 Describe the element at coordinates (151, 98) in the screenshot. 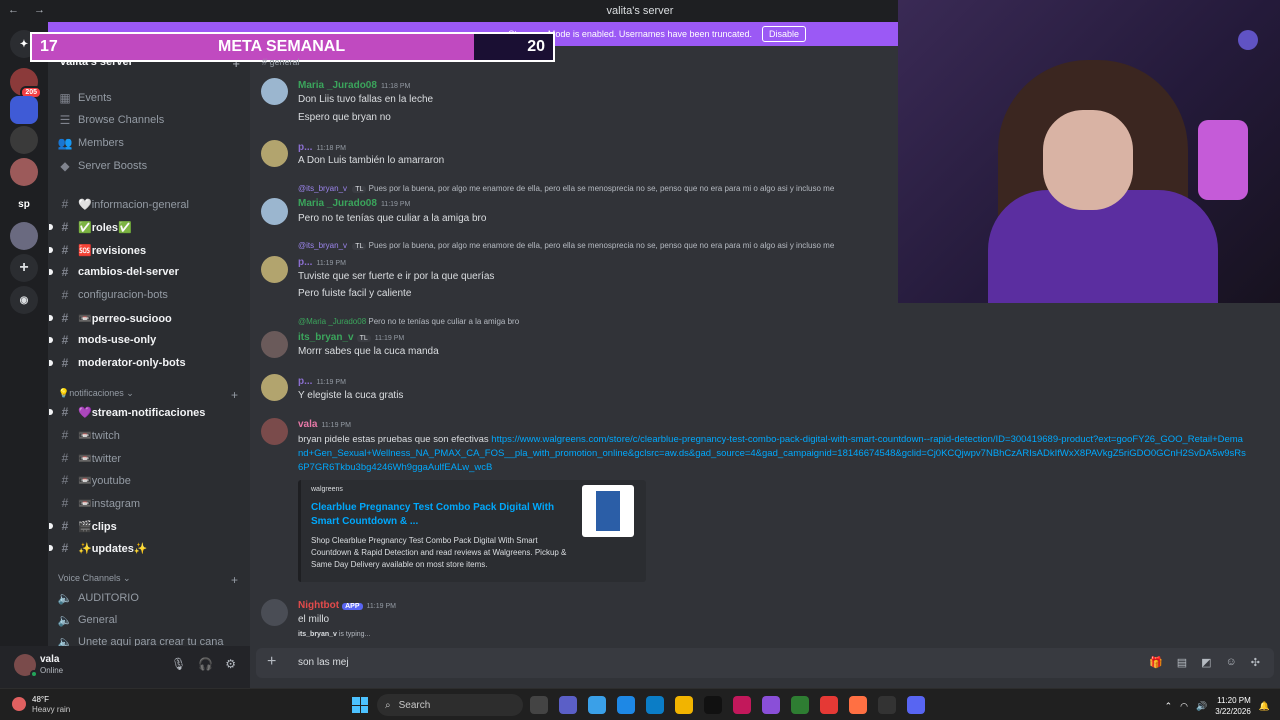

I see `sidebar-item-events: ▦ Events` at that location.